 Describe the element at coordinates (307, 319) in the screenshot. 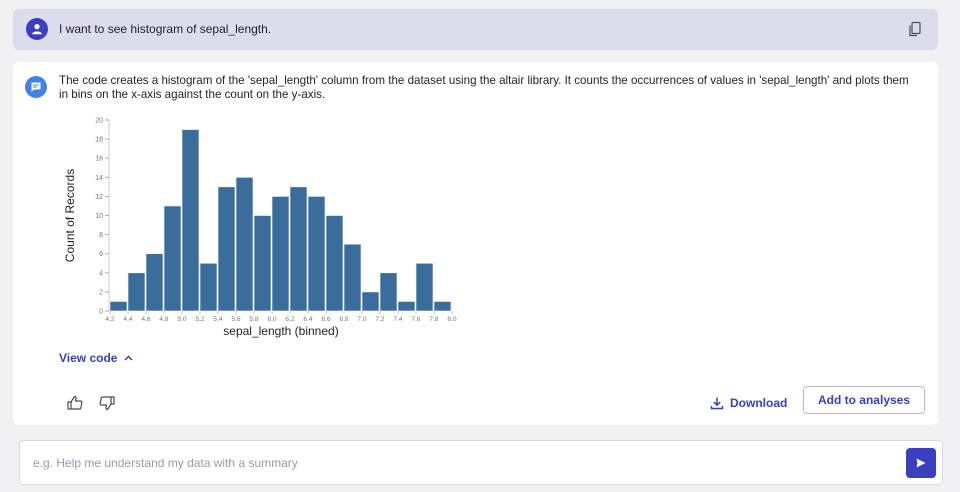

I see `x-tick-label-11: 6.4` at that location.